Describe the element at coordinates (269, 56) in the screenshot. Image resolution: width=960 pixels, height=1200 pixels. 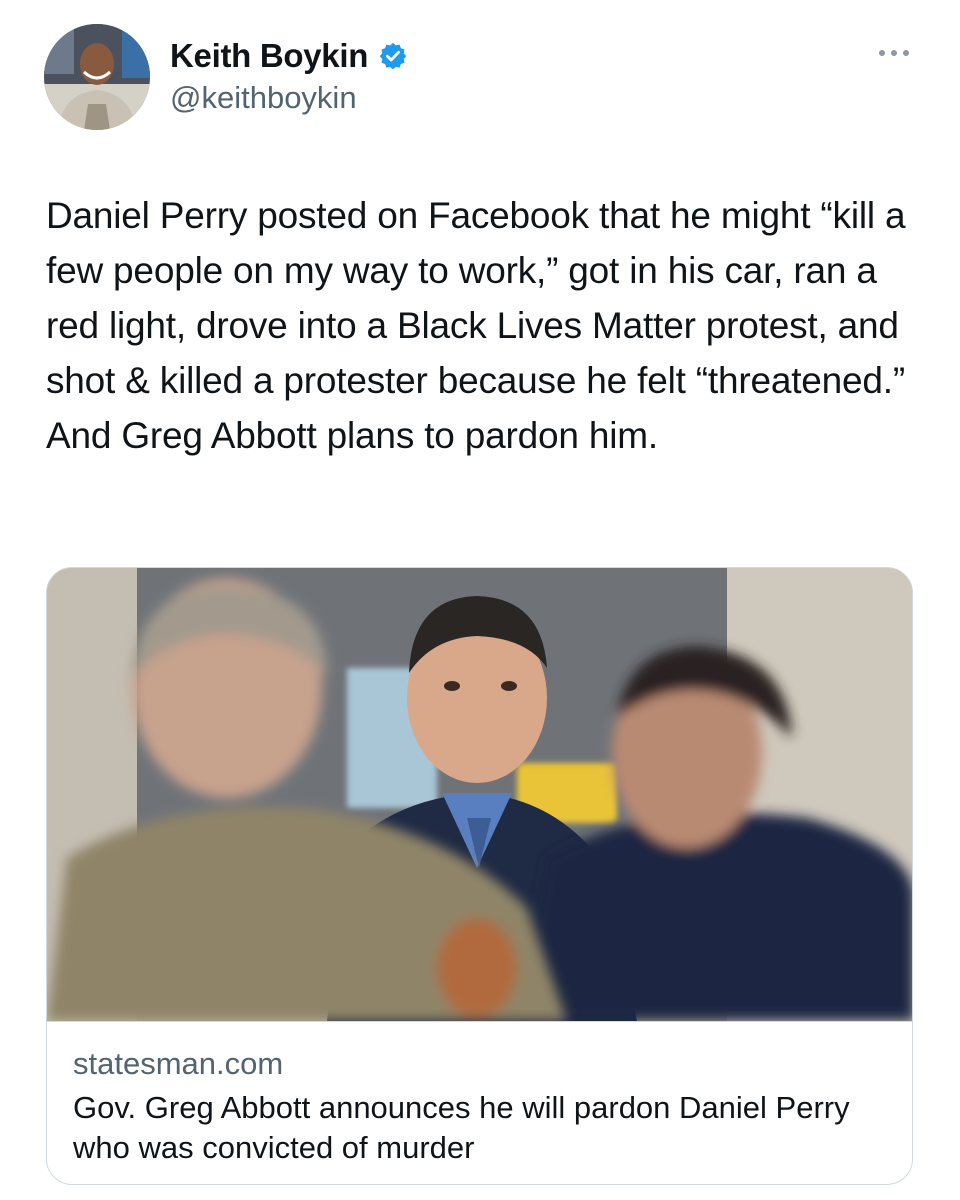
I see `author-display-name: Keith Boykin` at that location.